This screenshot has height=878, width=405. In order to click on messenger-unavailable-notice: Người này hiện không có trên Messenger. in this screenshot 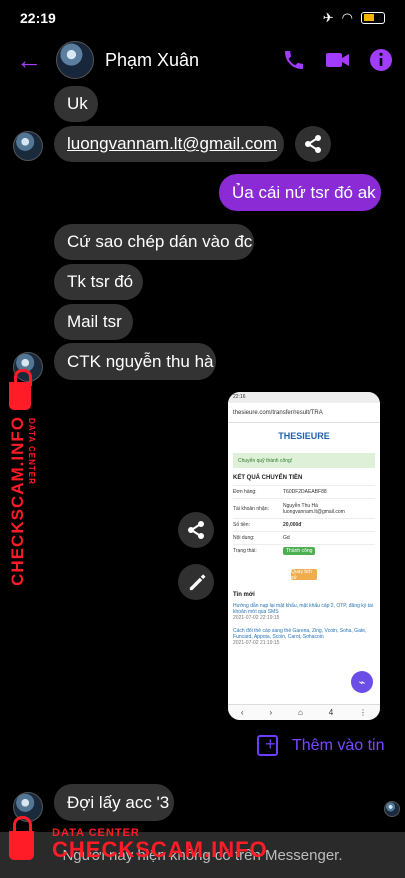, I will do `click(202, 855)`.